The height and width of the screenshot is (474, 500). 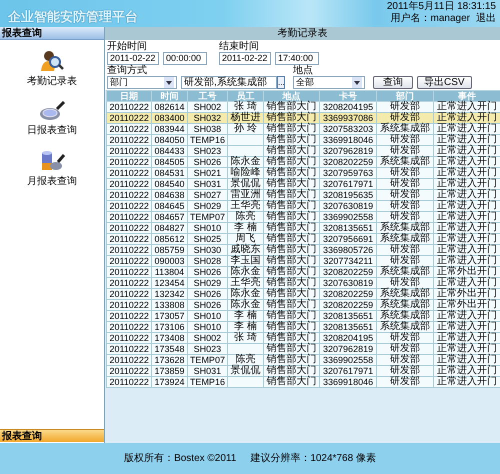 What do you see at coordinates (486, 18) in the screenshot?
I see `logout-link: 退出` at bounding box center [486, 18].